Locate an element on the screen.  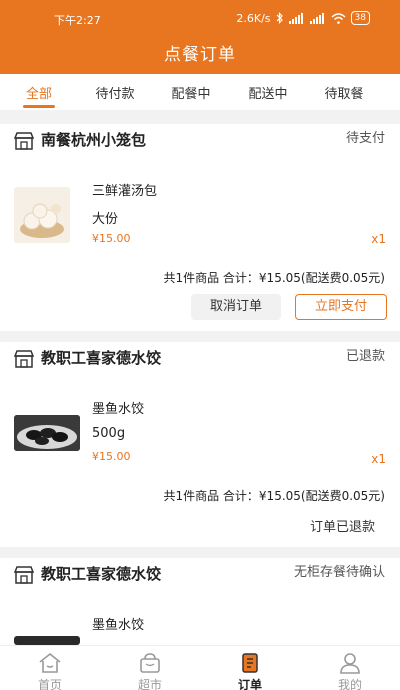
network-speed: 2.6K/s is located at coordinates (253, 18).